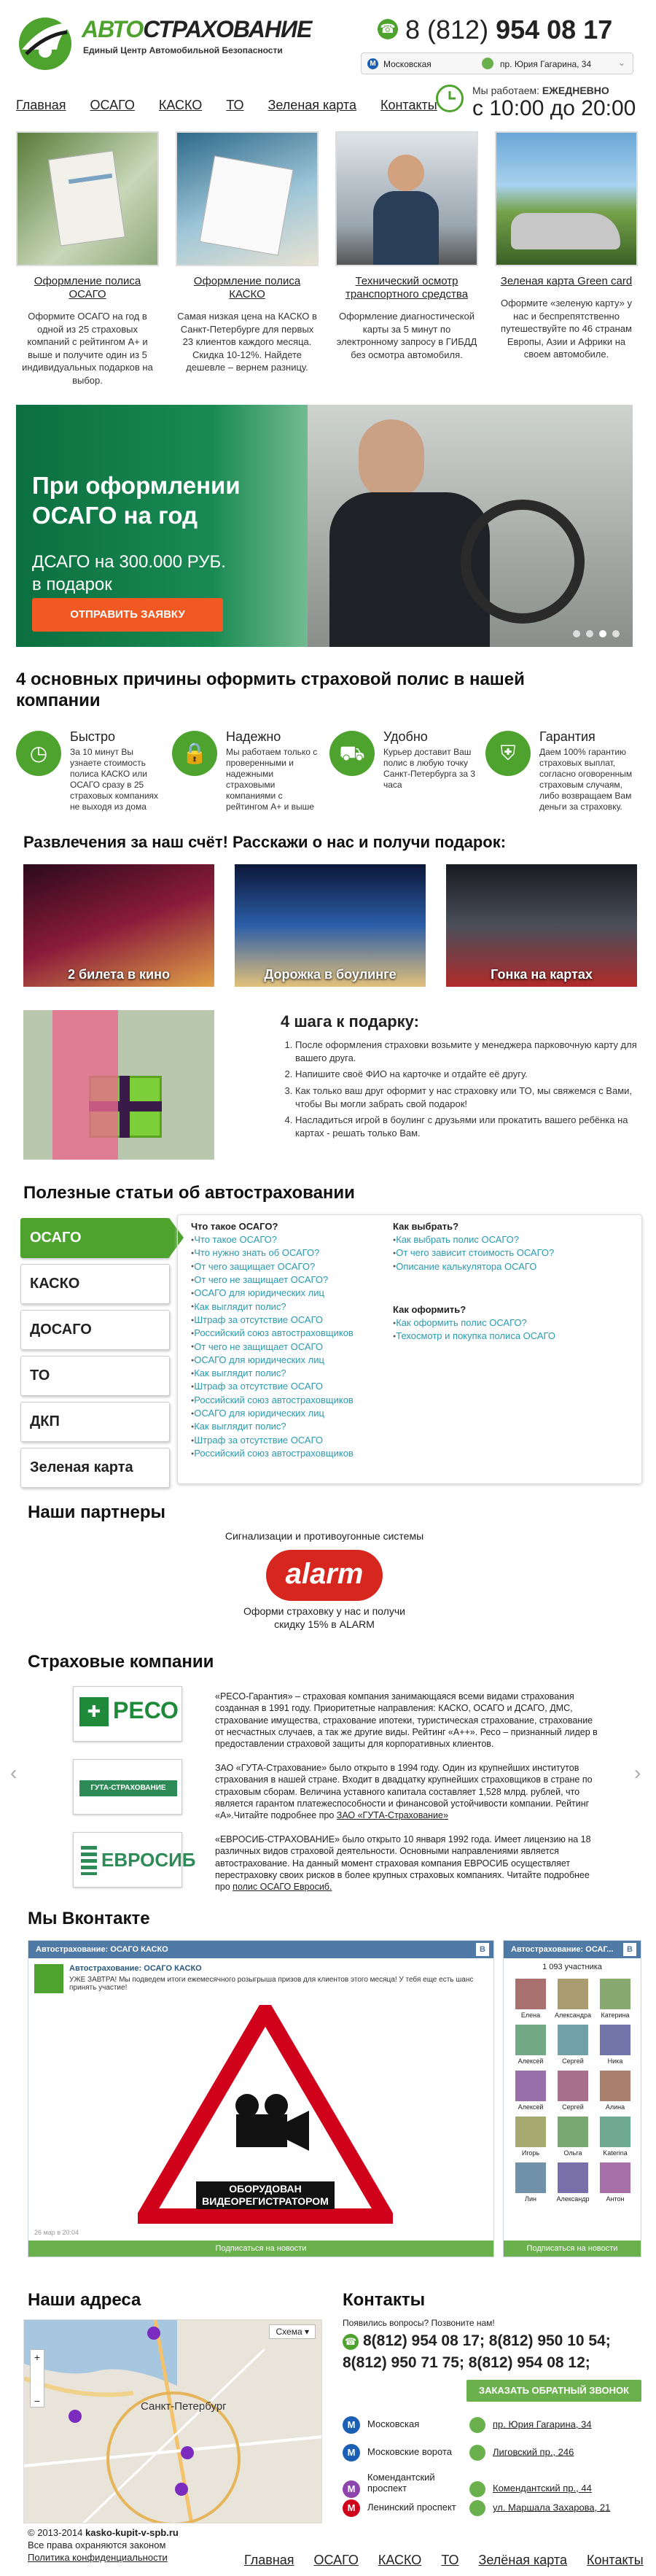 This screenshot has width=656, height=2576. I want to click on article-link: Техосмотр и покупка полиса ОСАГО, so click(503, 1337).